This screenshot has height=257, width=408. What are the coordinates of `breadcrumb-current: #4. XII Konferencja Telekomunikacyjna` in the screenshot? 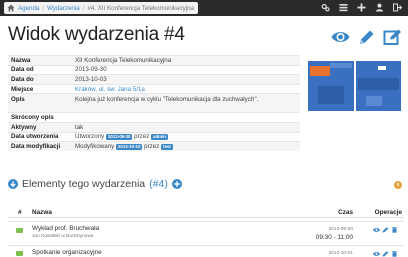 It's located at (140, 8).